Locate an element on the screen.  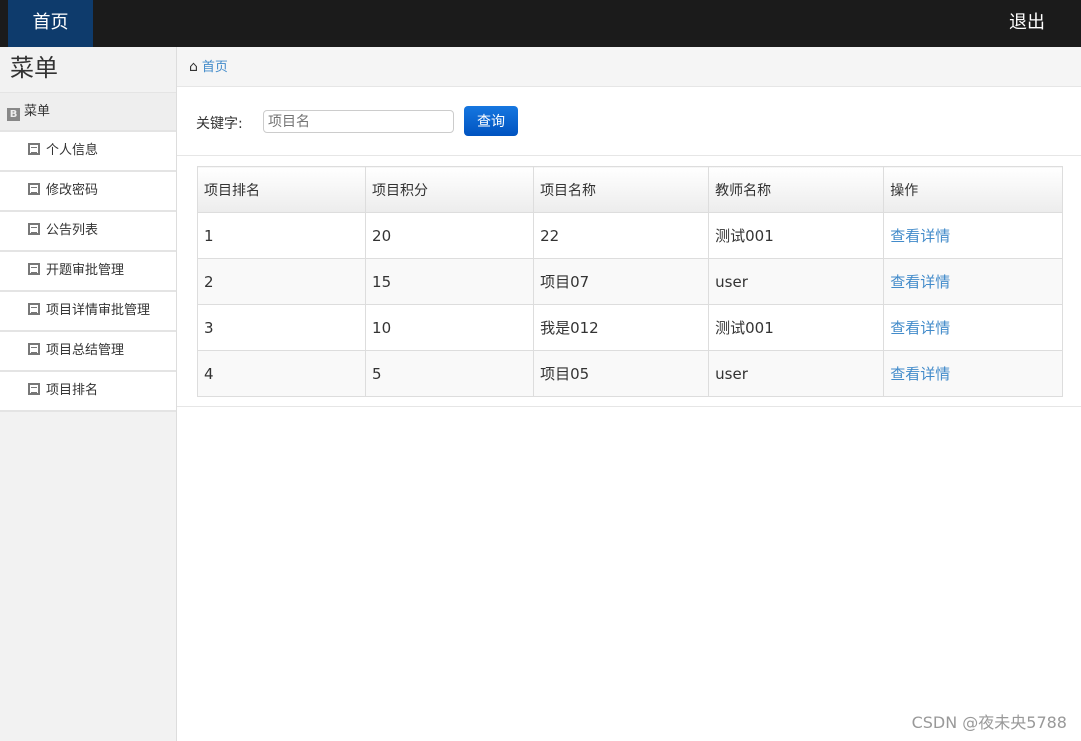
sidebar-item: 项目详情审批管理 is located at coordinates (88, 312).